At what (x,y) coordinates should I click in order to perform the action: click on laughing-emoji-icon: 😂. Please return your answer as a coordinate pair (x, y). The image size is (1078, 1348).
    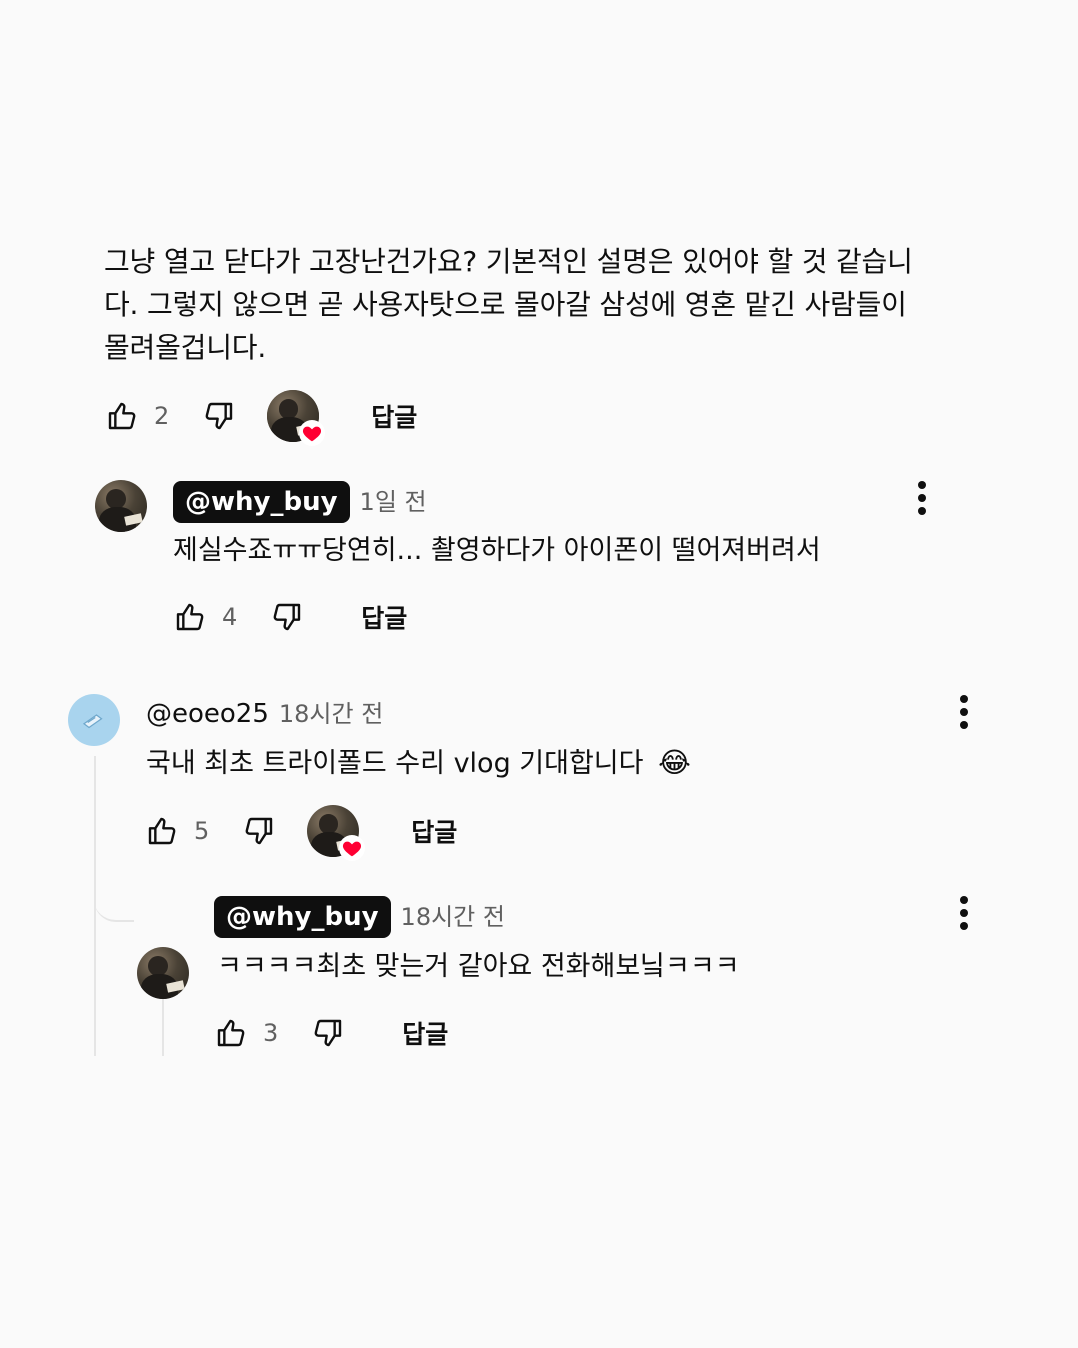
    Looking at the image, I should click on (674, 762).